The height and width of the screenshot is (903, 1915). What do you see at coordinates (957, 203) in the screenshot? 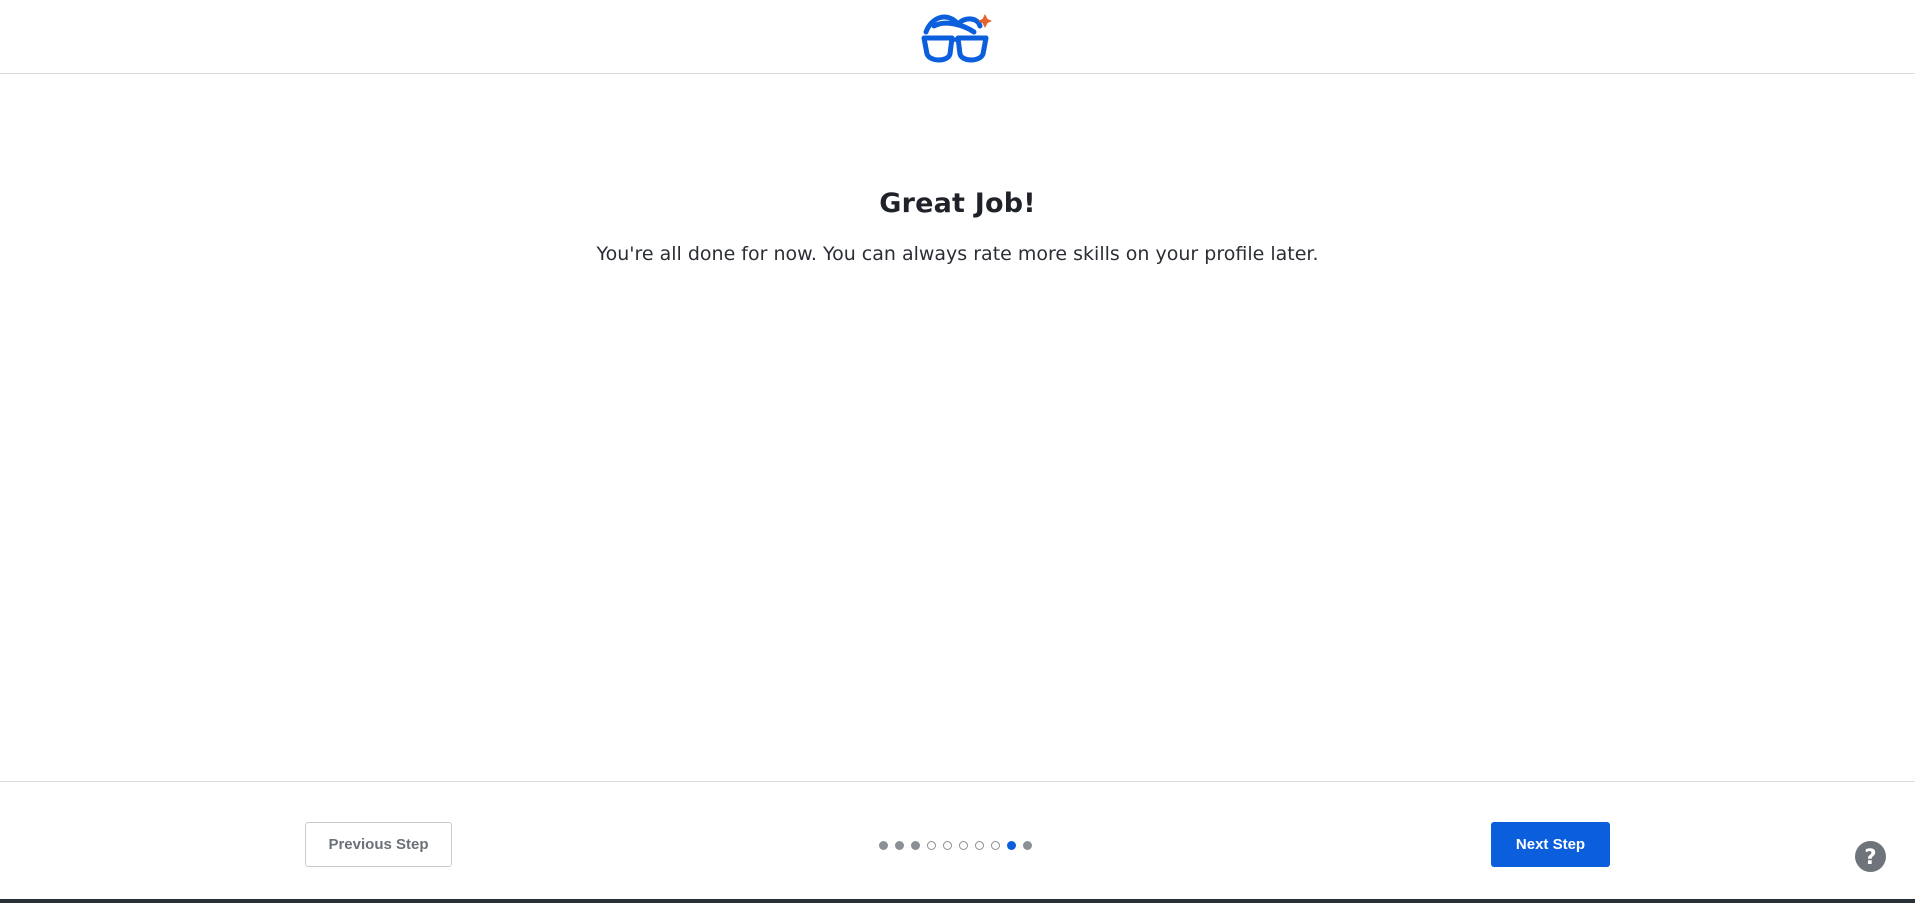
I see `page-title: Great Job!` at bounding box center [957, 203].